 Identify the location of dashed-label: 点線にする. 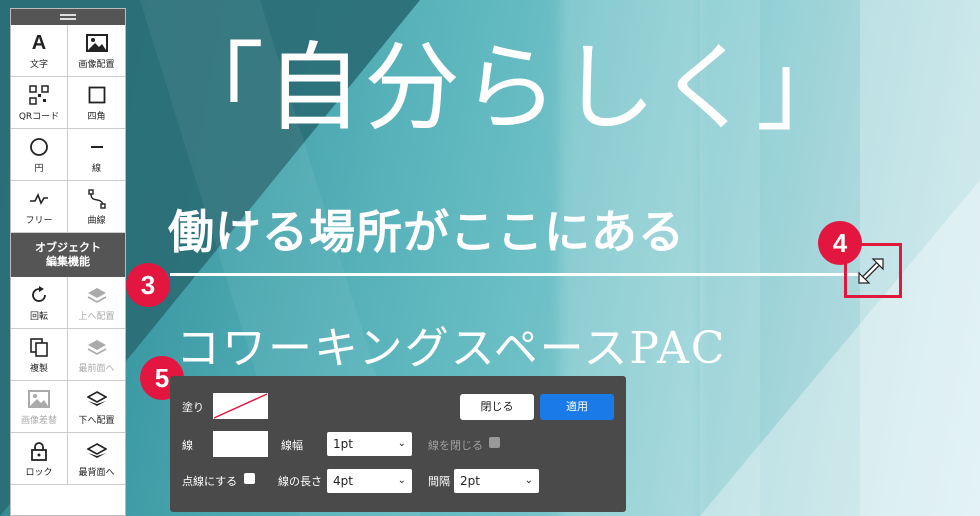
(210, 481).